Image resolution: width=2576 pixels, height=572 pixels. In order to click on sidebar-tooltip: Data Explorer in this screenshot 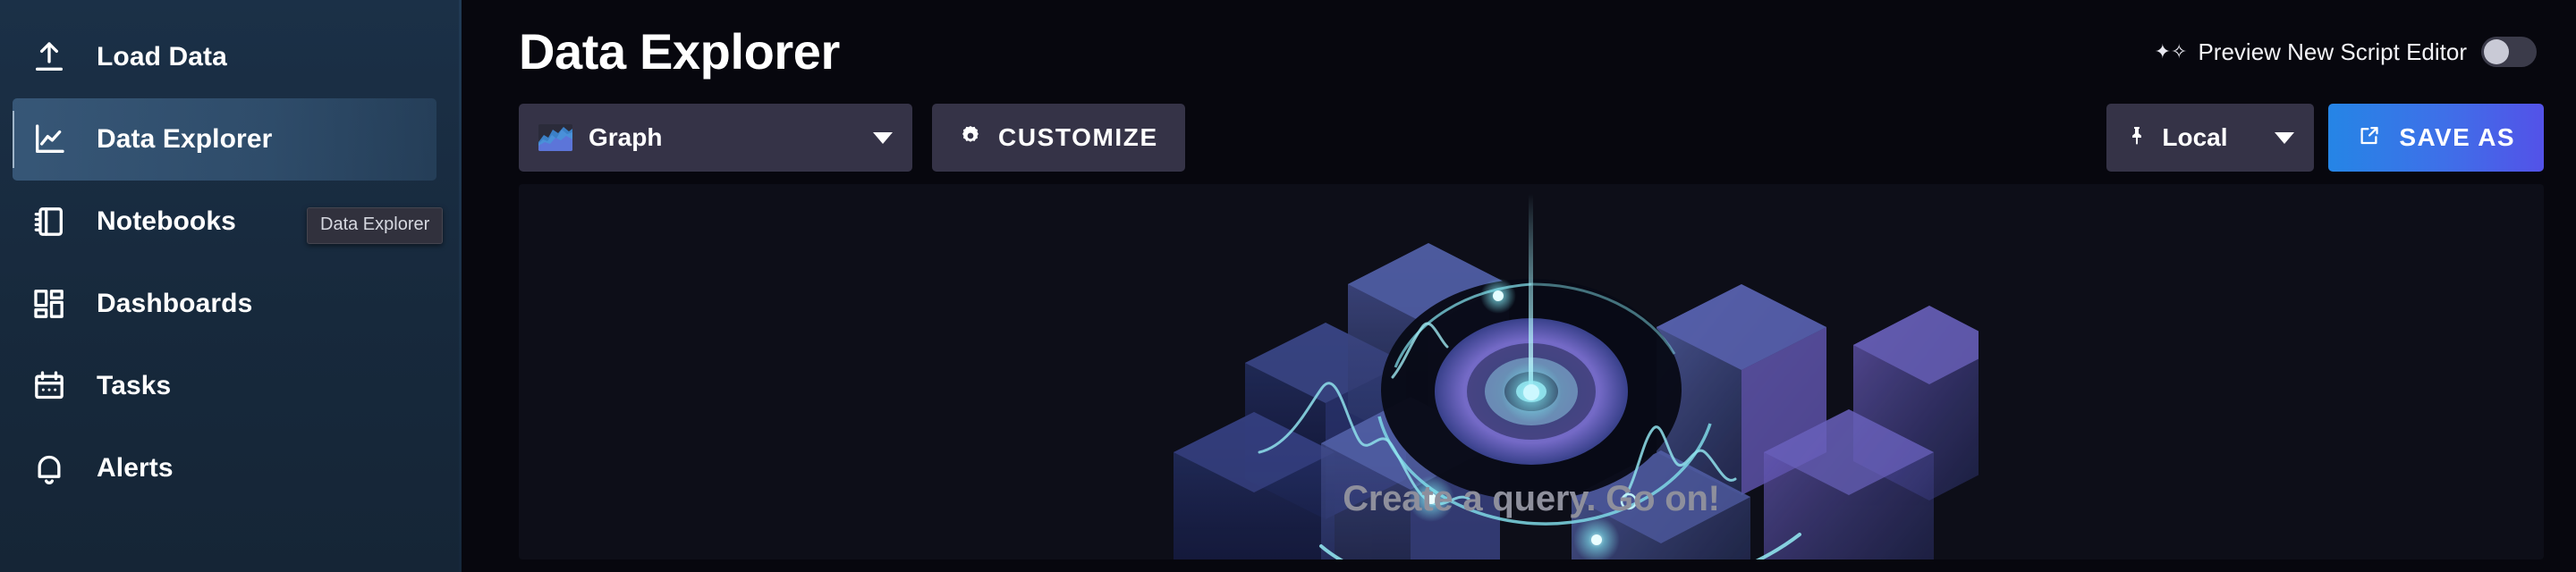, I will do `click(375, 226)`.